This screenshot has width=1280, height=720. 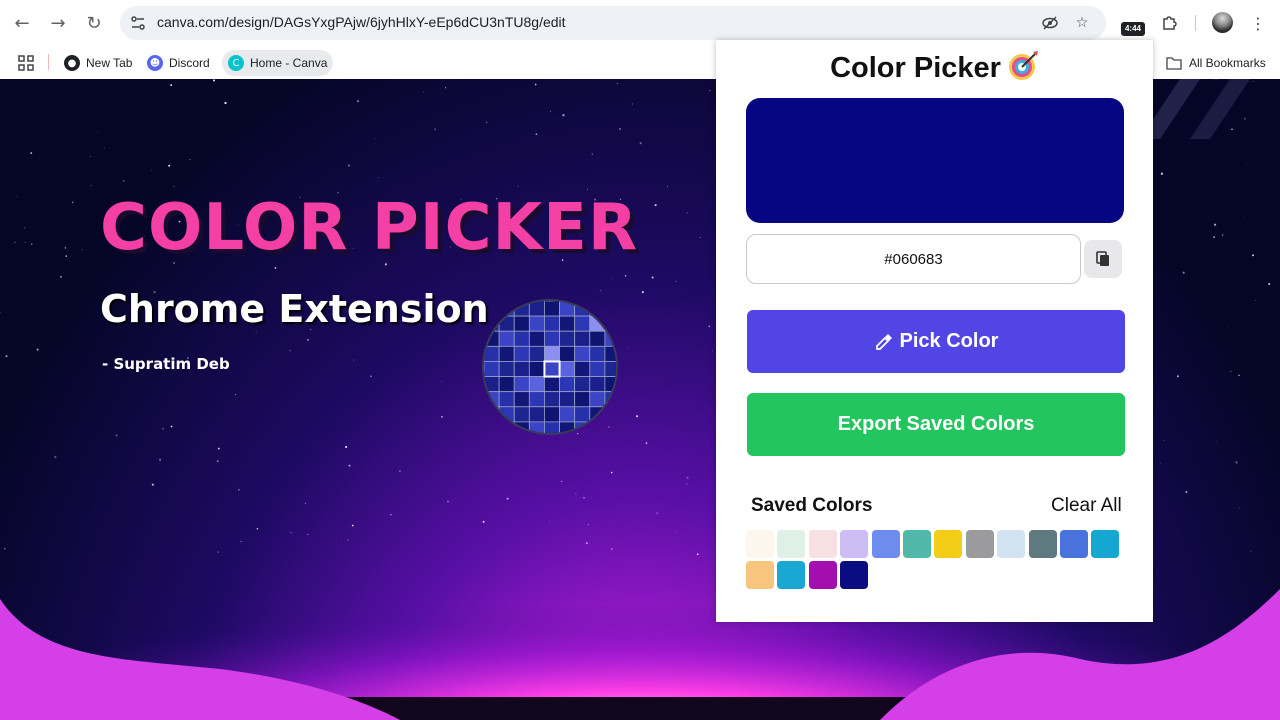 I want to click on bookmark-home-canva: C Home - Canva, so click(x=278, y=63).